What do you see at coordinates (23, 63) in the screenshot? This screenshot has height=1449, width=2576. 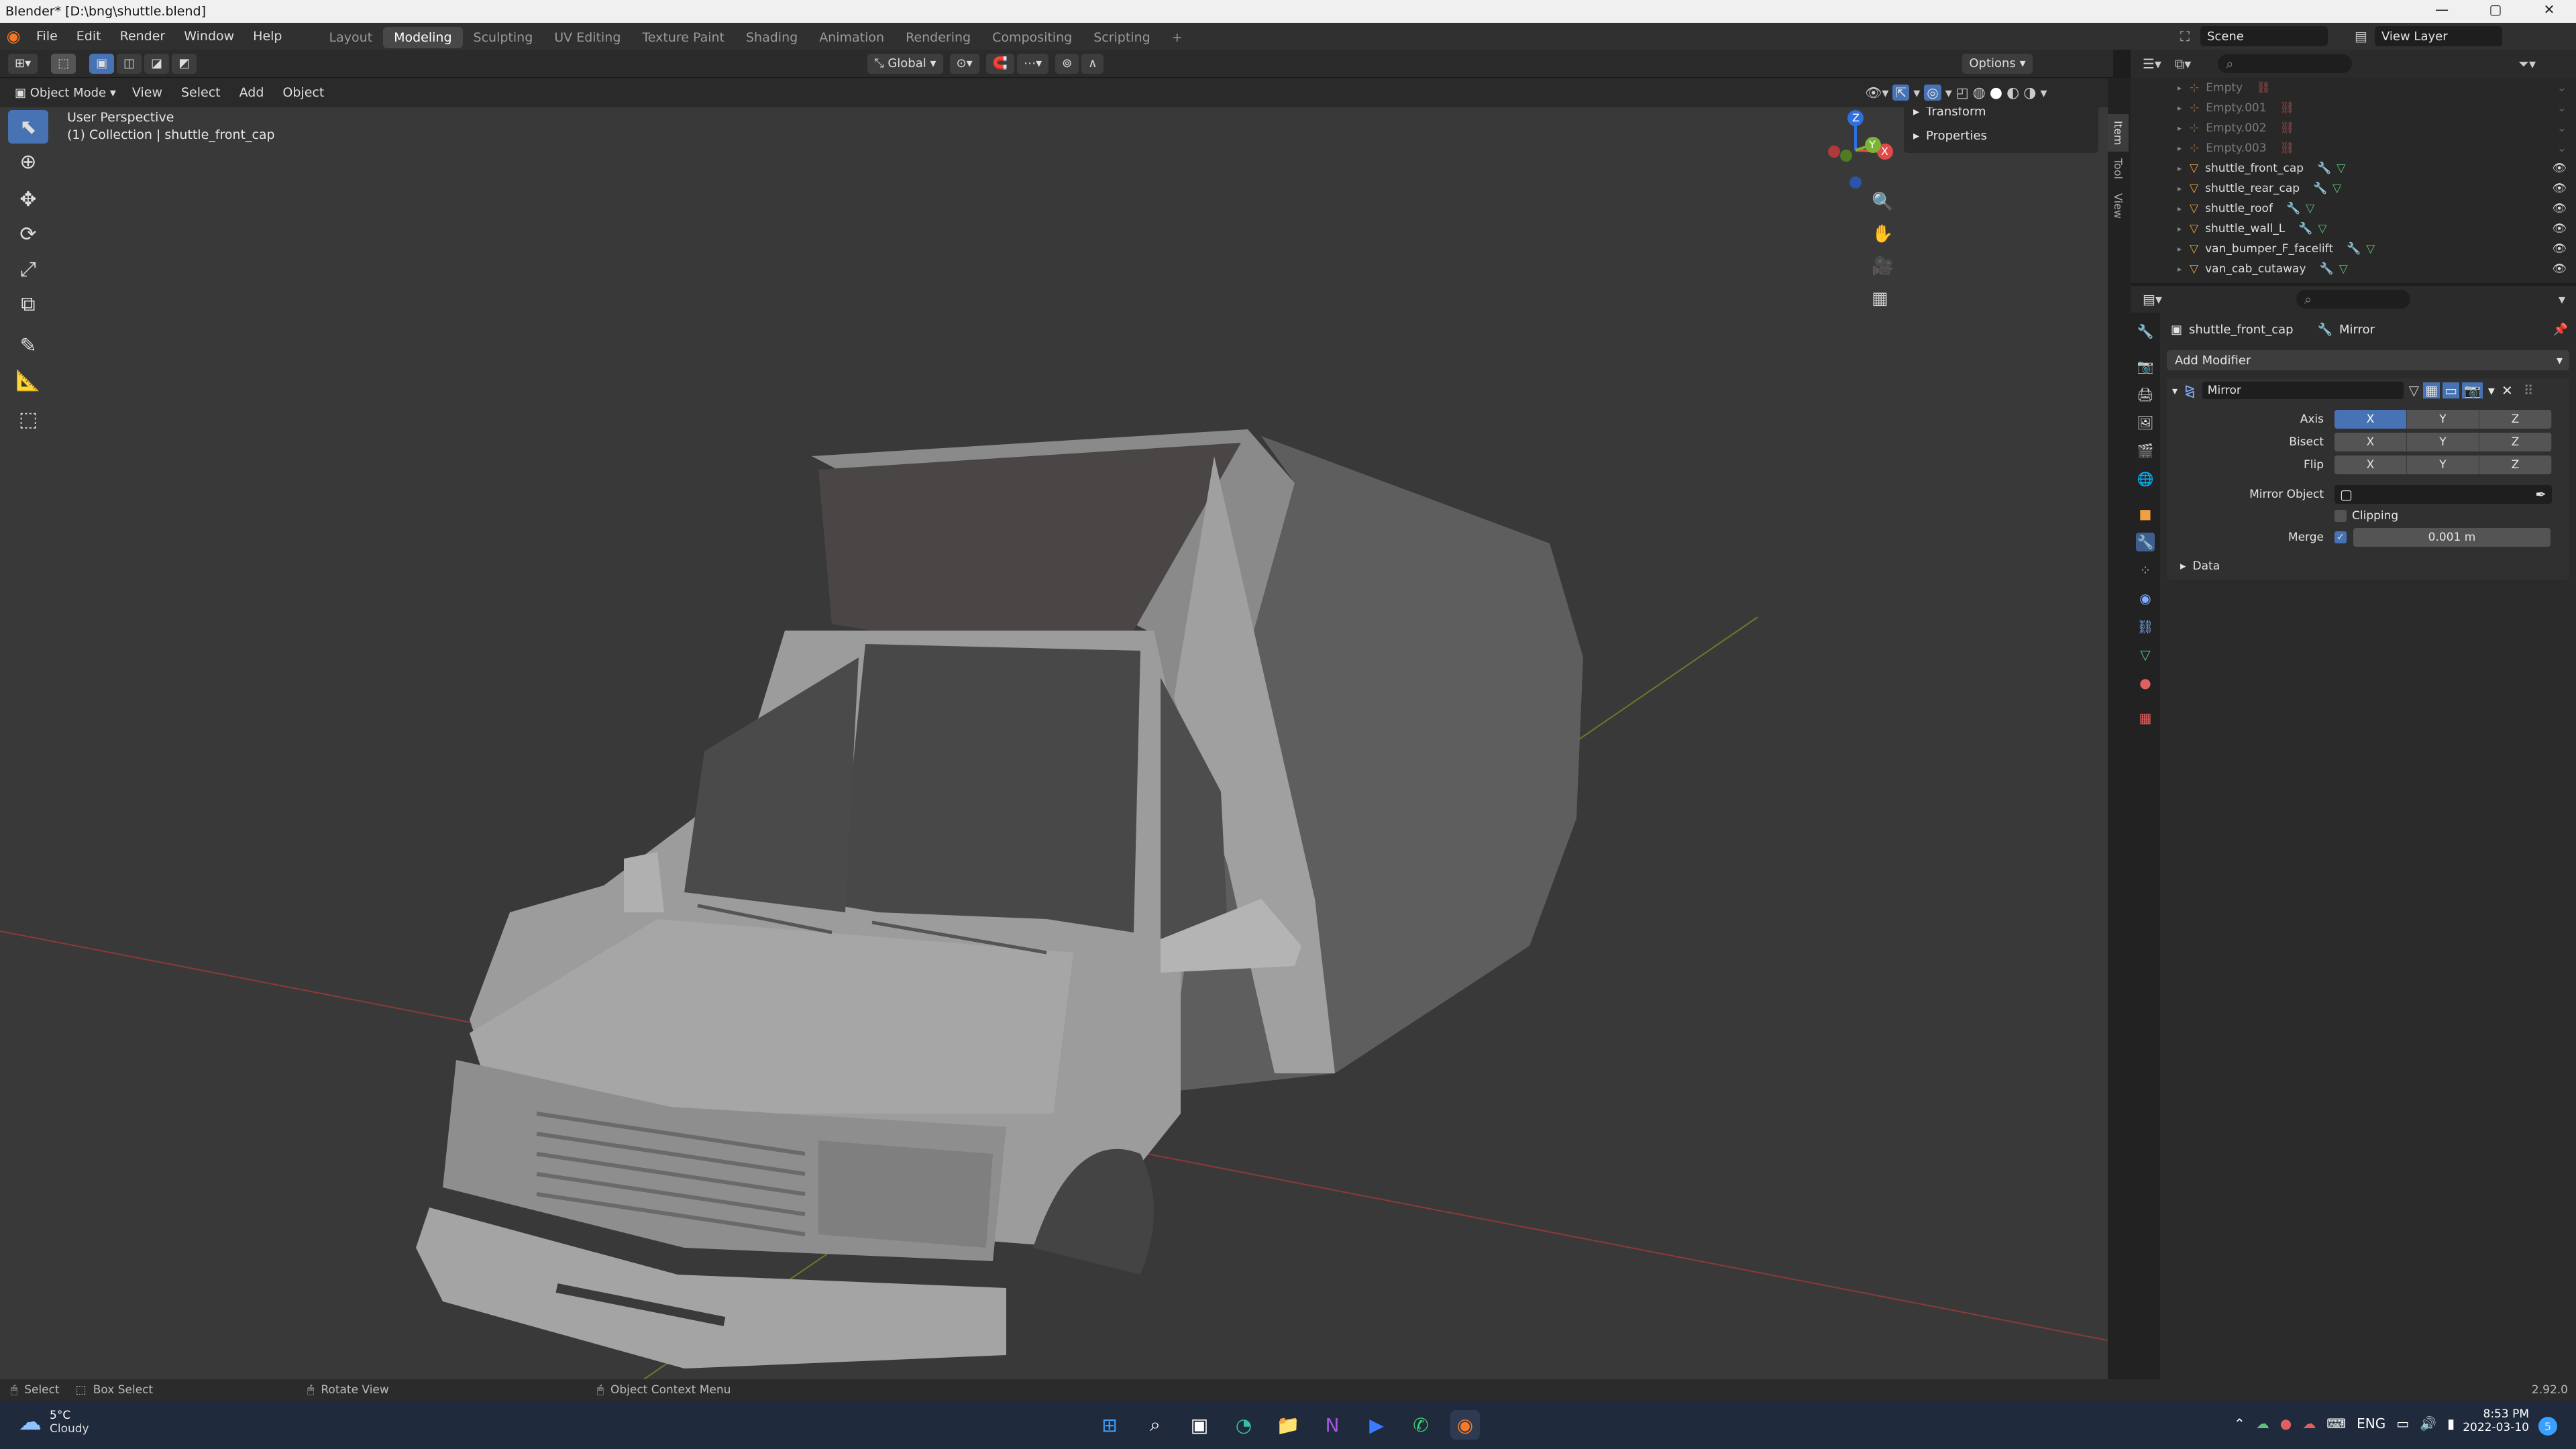 I see `editor-type-icon: ⊞▾` at bounding box center [23, 63].